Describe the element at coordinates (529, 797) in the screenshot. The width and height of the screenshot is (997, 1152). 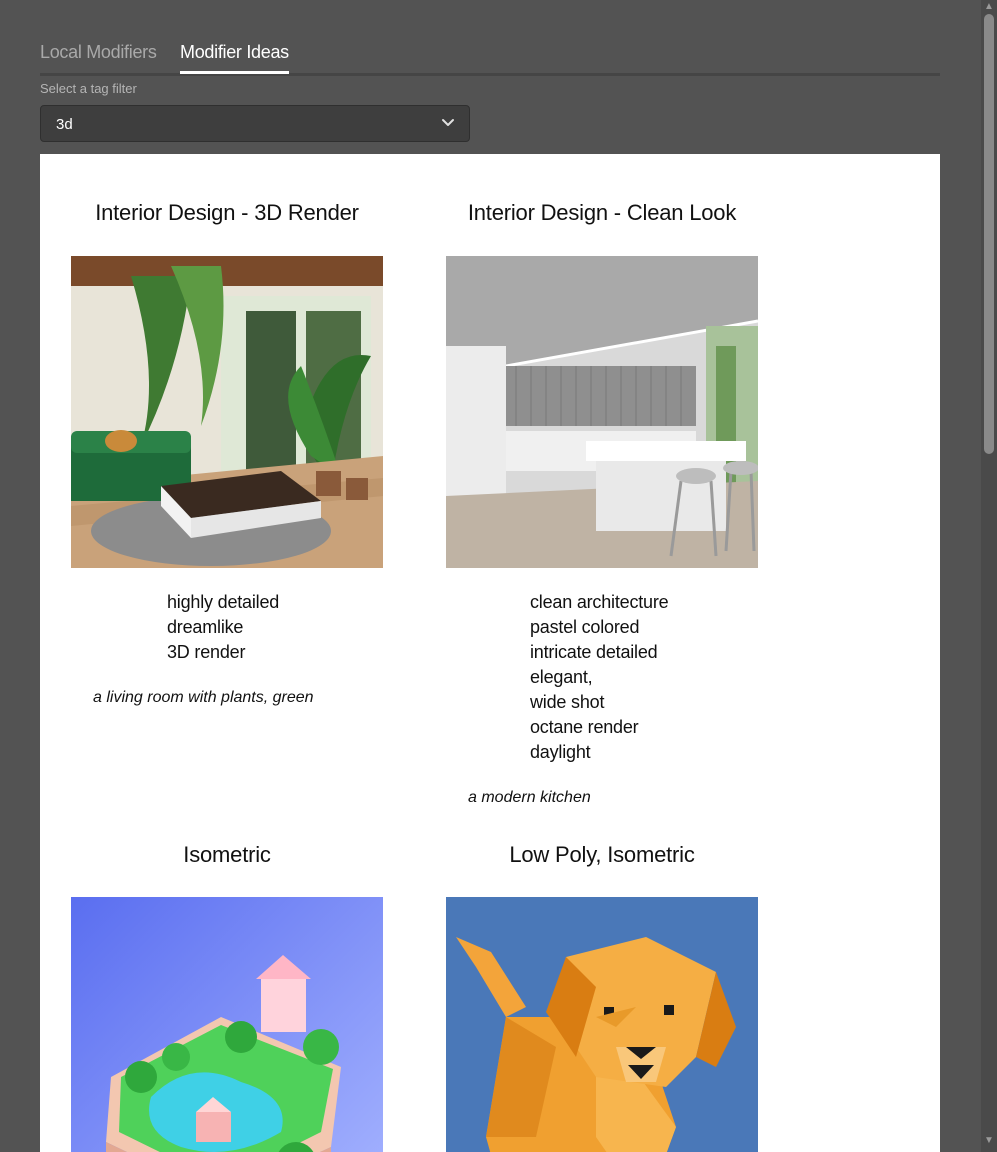
I see `example-prompt: a modern kitchen` at that location.